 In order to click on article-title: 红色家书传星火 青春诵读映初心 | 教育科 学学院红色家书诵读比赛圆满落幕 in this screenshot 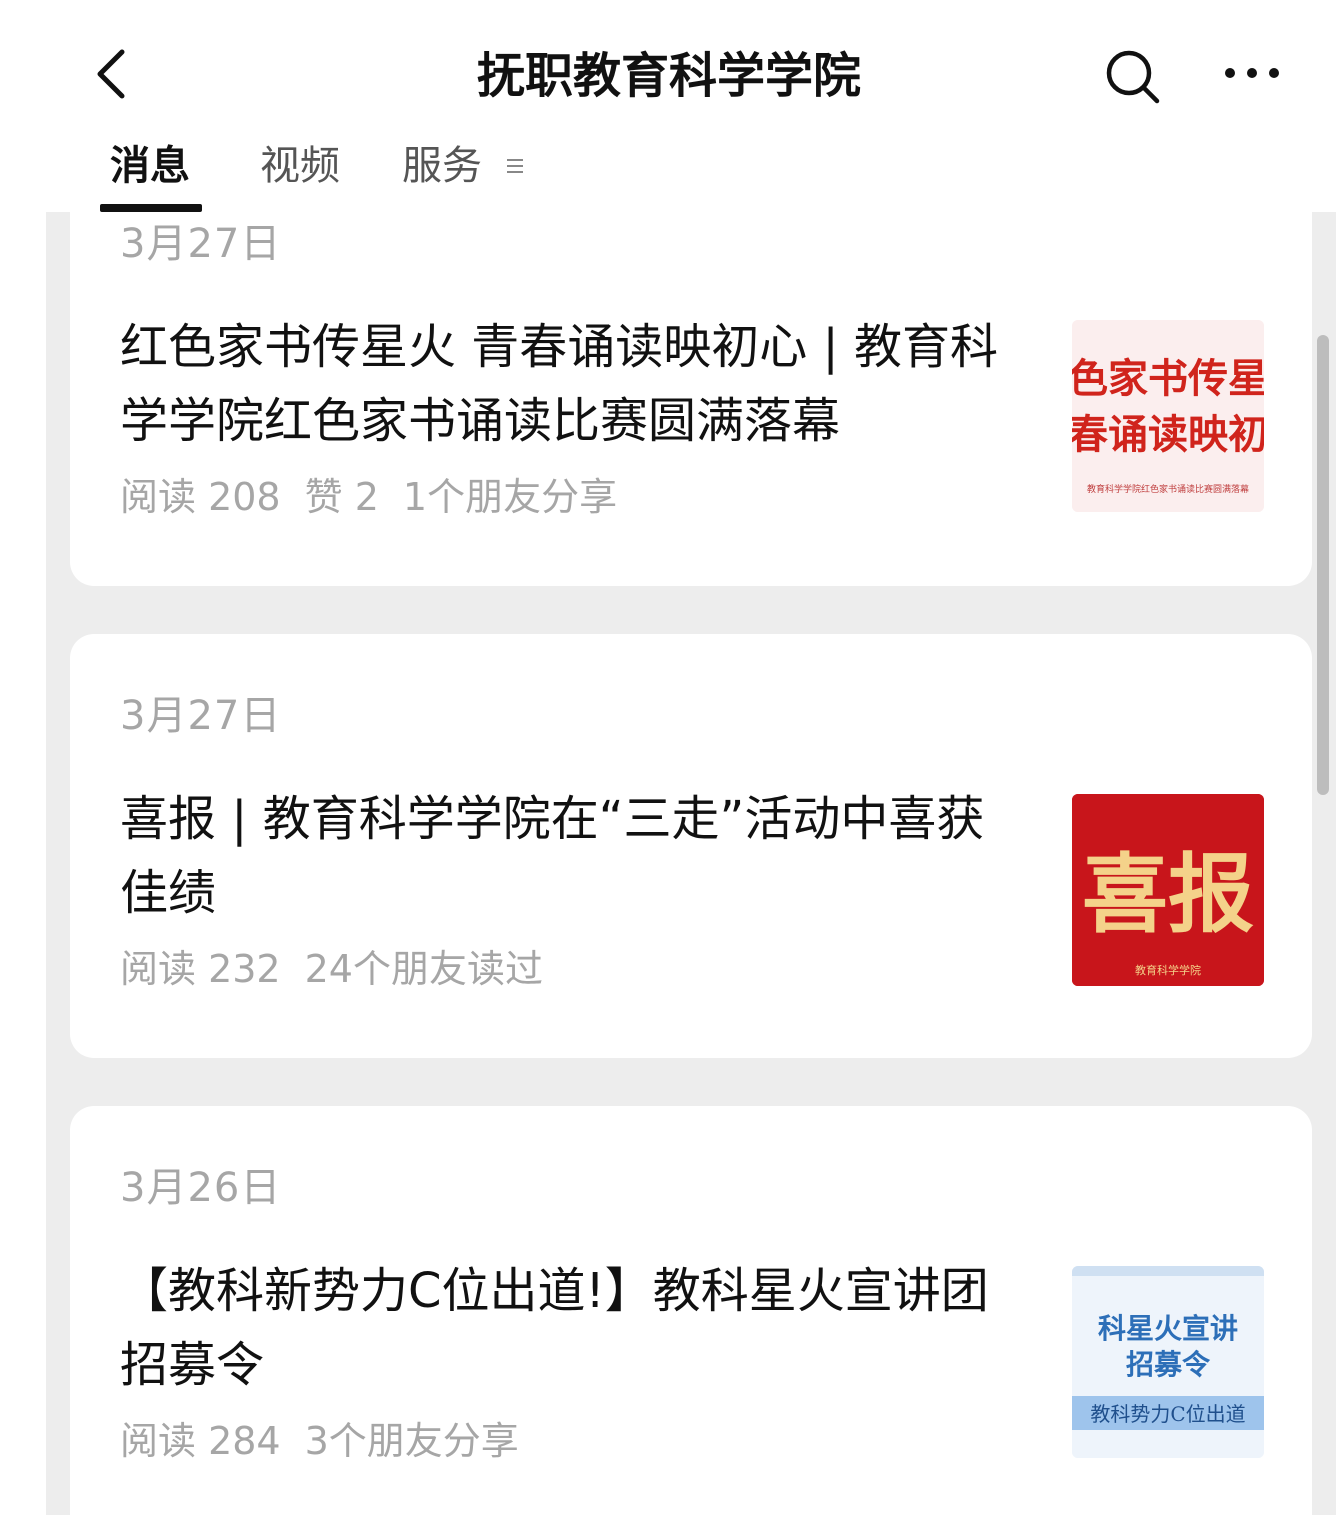, I will do `click(580, 384)`.